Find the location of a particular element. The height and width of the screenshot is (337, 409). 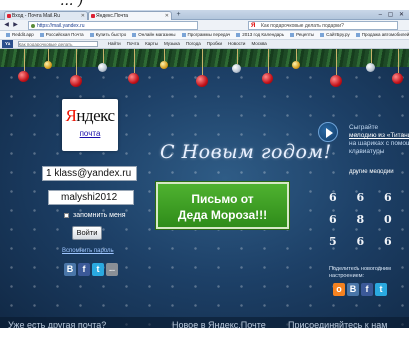

music-line1: Сыграйте is located at coordinates (364, 127).